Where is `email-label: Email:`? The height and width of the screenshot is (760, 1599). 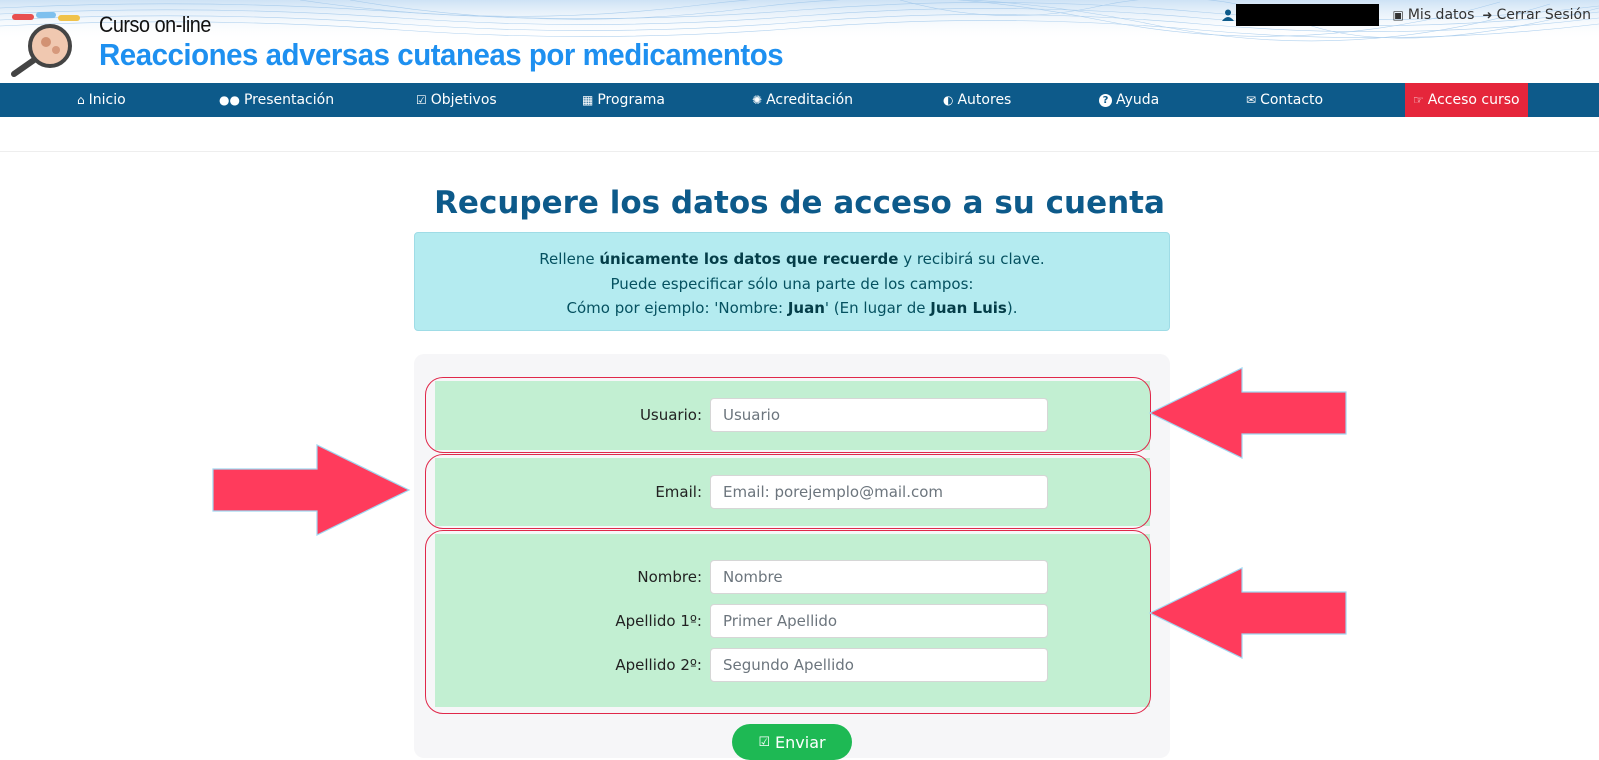
email-label: Email: is located at coordinates (678, 492).